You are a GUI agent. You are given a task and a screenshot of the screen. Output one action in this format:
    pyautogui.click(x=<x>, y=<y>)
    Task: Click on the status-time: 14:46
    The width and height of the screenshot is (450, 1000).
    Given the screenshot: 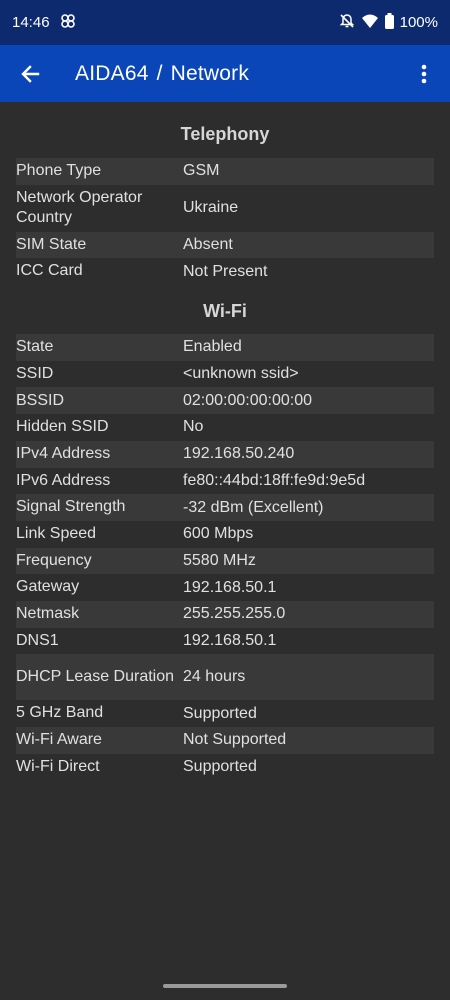 What is the action you would take?
    pyautogui.click(x=31, y=22)
    